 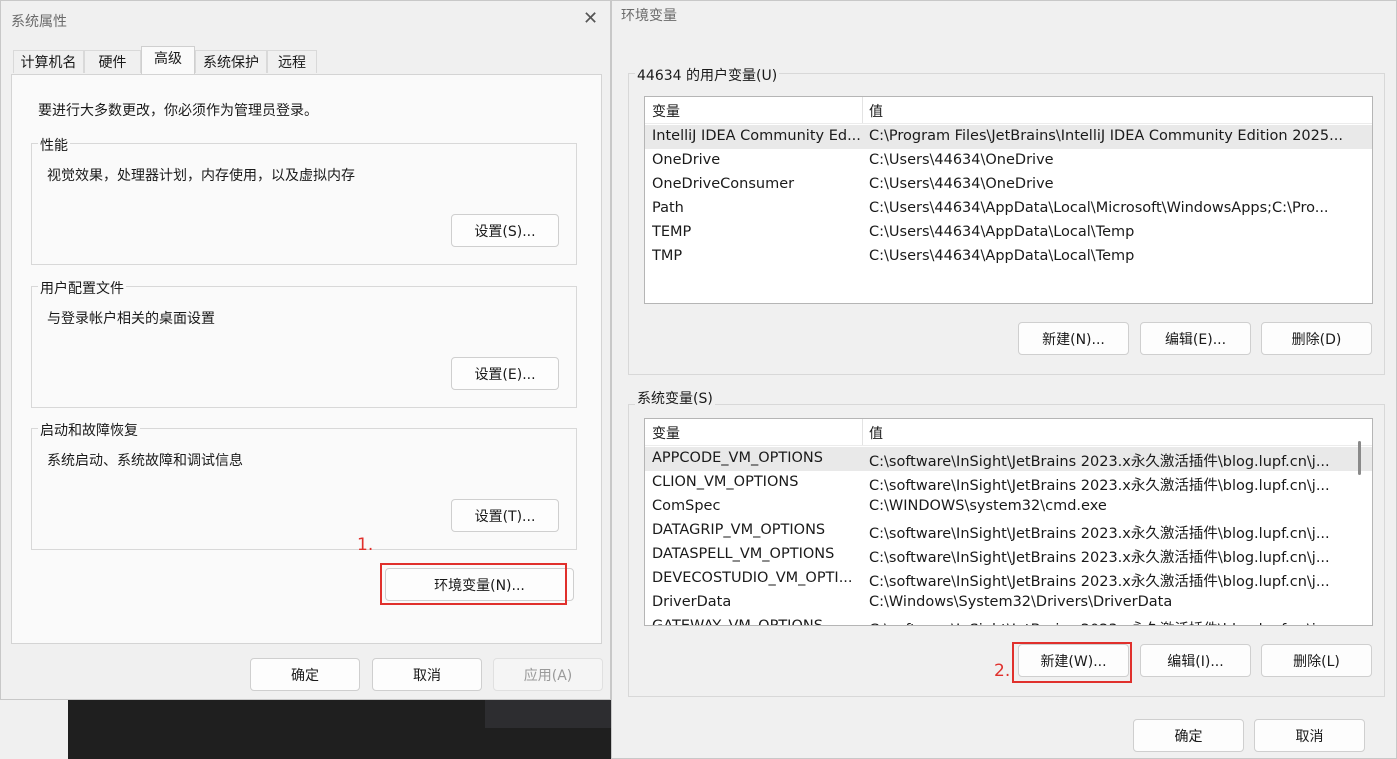 I want to click on table-row: TEMP C:\Users\44634\AppData\Local\Temp, so click(x=1008, y=233).